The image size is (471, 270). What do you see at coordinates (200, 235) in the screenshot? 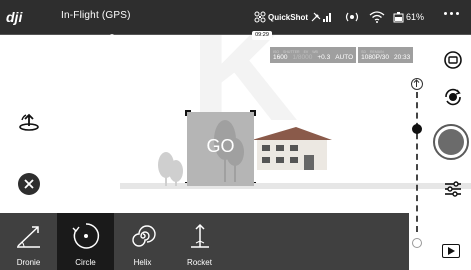
I see `rocket-up-icon` at bounding box center [200, 235].